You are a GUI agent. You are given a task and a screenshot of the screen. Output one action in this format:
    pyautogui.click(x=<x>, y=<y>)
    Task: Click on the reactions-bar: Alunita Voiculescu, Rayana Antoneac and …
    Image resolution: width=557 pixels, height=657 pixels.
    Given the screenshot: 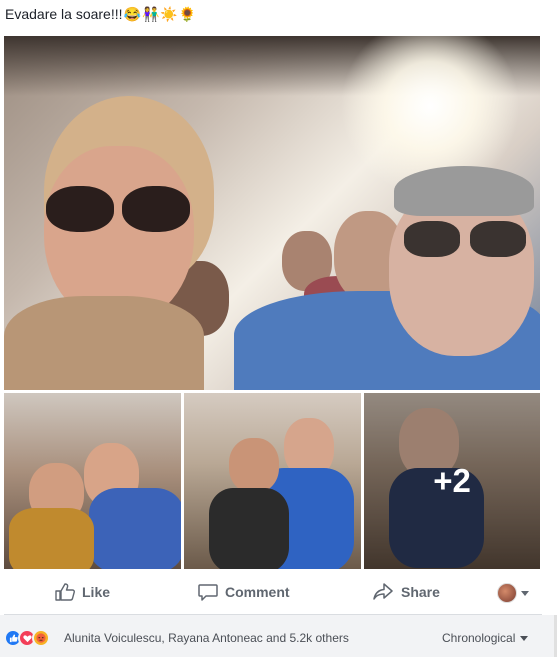 What is the action you would take?
    pyautogui.click(x=278, y=636)
    